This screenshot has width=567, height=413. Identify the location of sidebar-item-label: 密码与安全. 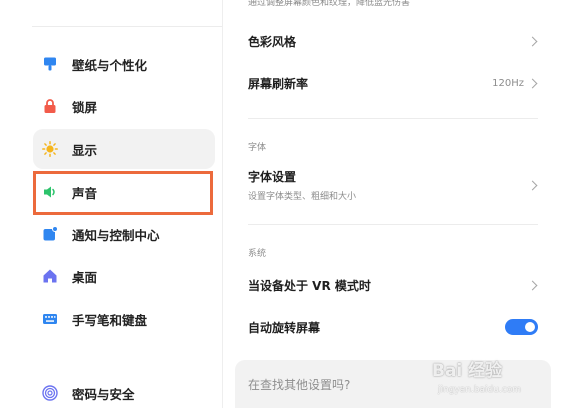
(103, 394).